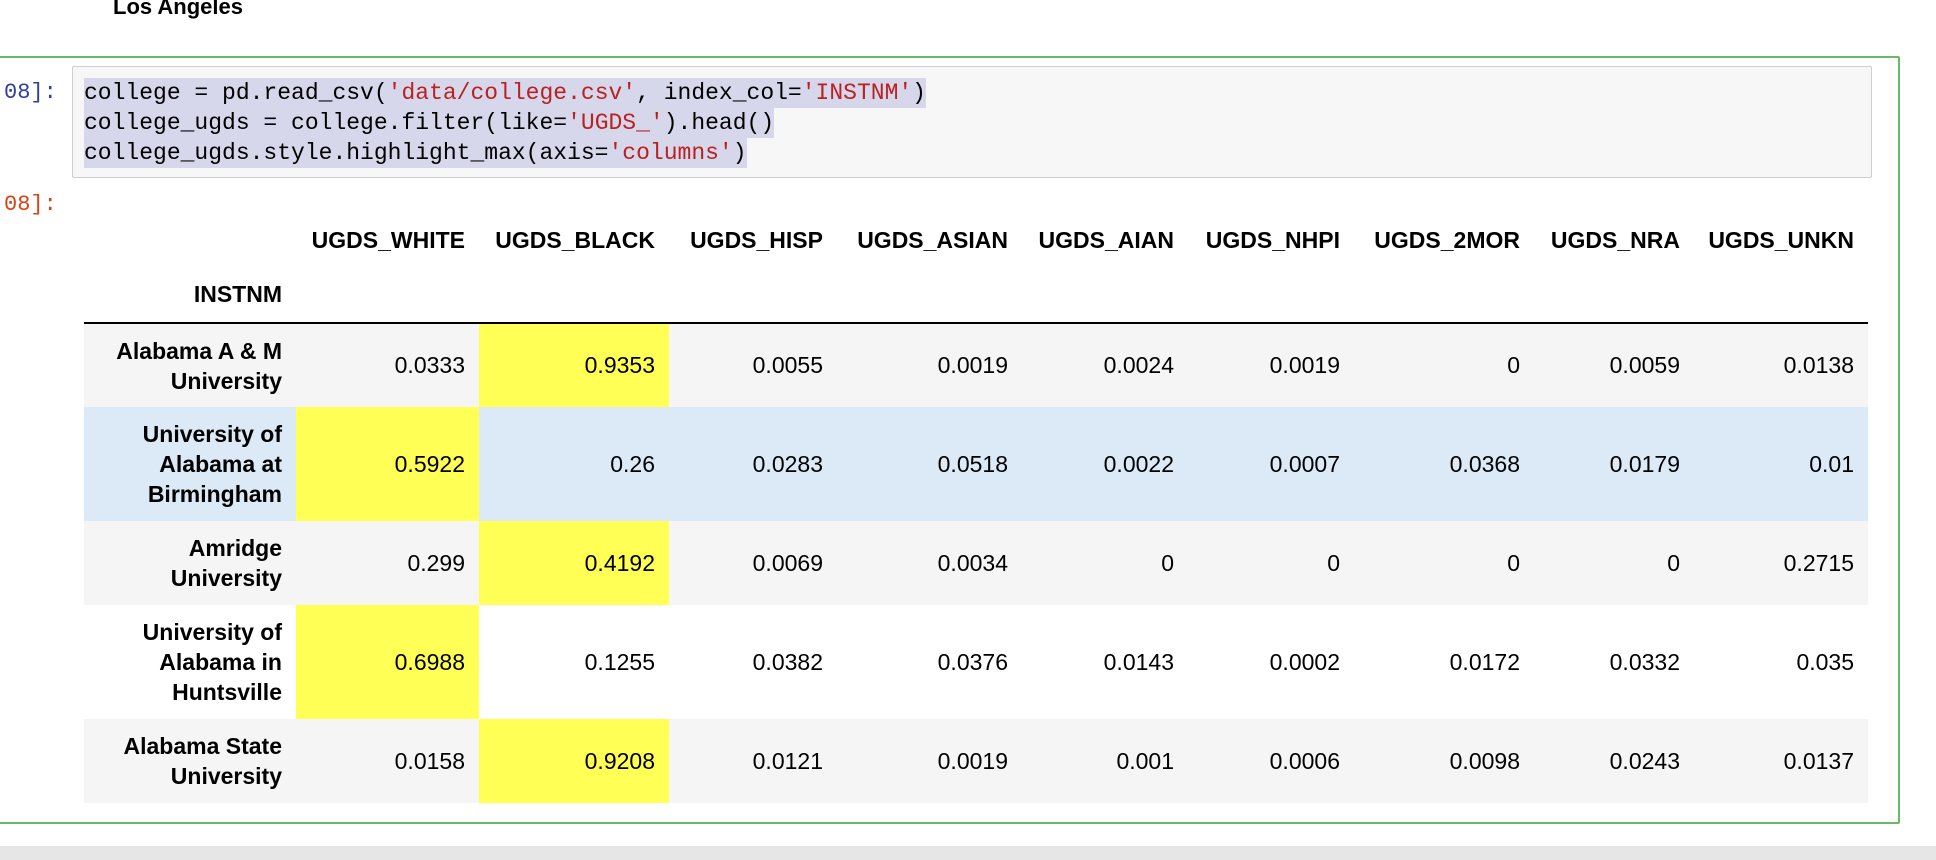 Image resolution: width=1936 pixels, height=860 pixels. I want to click on column-header: UGDS_ASIAN, so click(932, 239).